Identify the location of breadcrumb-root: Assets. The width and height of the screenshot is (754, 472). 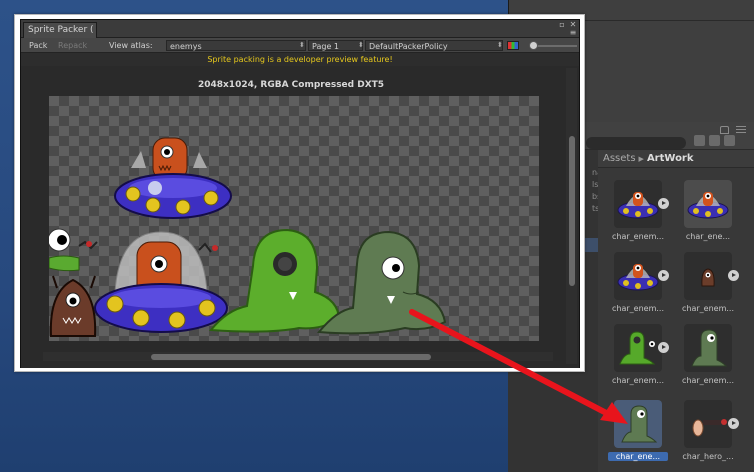
(619, 158).